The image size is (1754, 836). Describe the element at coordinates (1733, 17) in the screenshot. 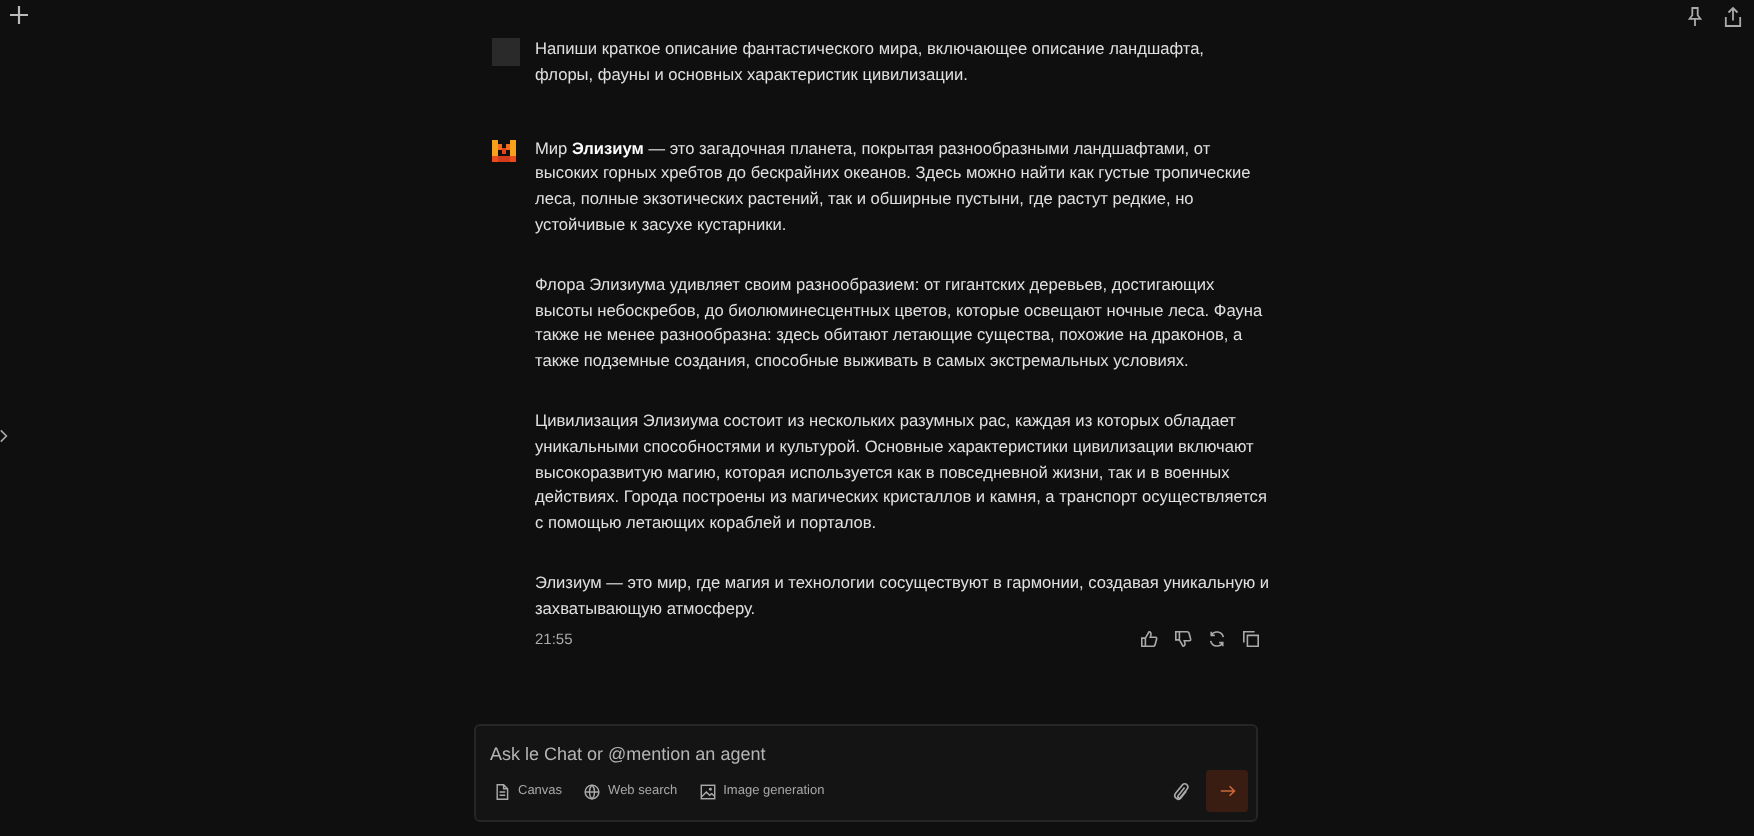

I see `share-icon` at that location.